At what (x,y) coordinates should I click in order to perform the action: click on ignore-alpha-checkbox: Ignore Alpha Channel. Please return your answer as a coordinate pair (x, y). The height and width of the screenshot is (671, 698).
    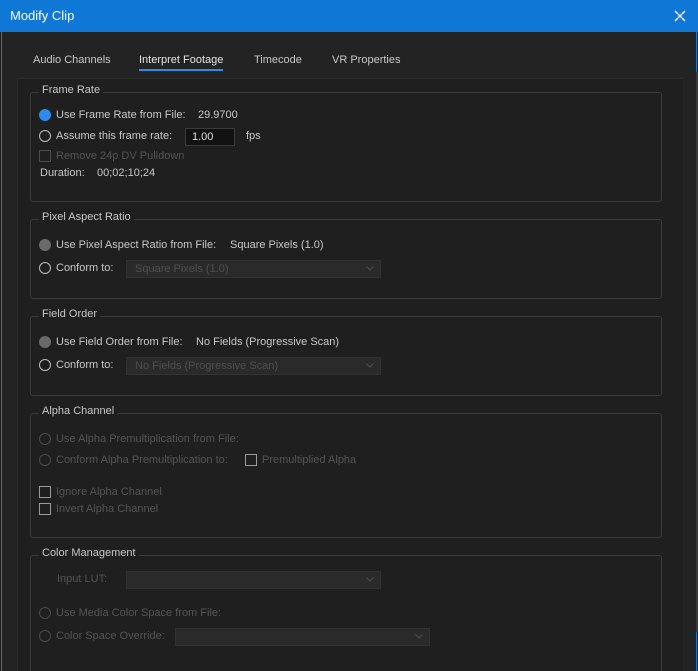
    Looking at the image, I should click on (100, 492).